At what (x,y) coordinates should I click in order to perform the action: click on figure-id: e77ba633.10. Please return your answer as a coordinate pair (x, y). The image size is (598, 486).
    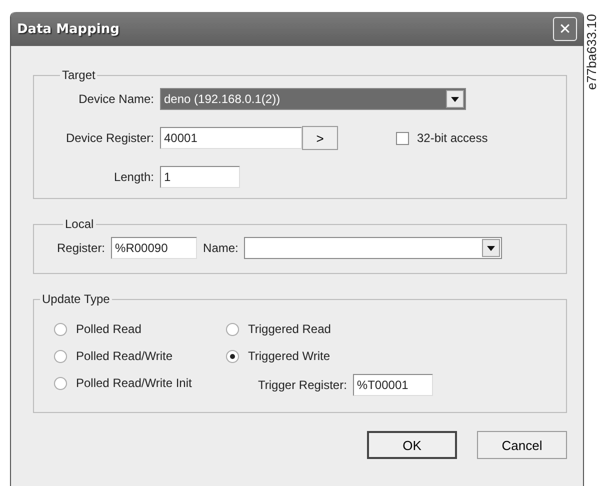
    Looking at the image, I should click on (591, 52).